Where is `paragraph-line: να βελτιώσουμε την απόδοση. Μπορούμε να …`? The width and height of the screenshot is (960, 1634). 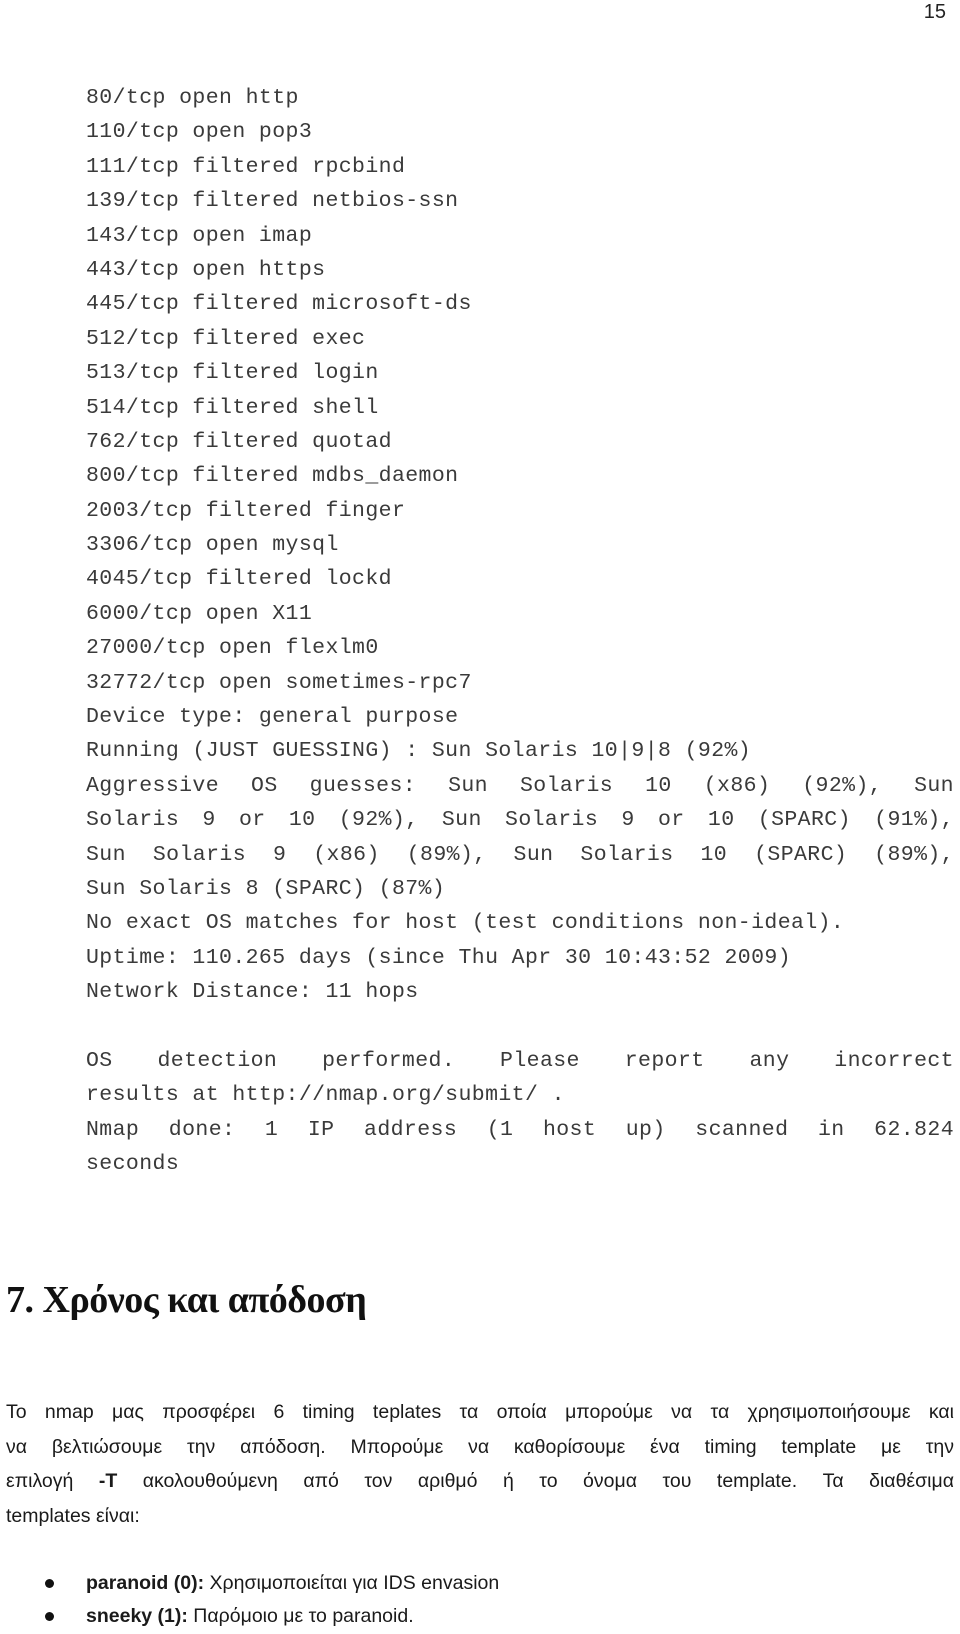
paragraph-line: να βελτιώσουμε την απόδοση. Μπορούμε να … is located at coordinates (480, 1446).